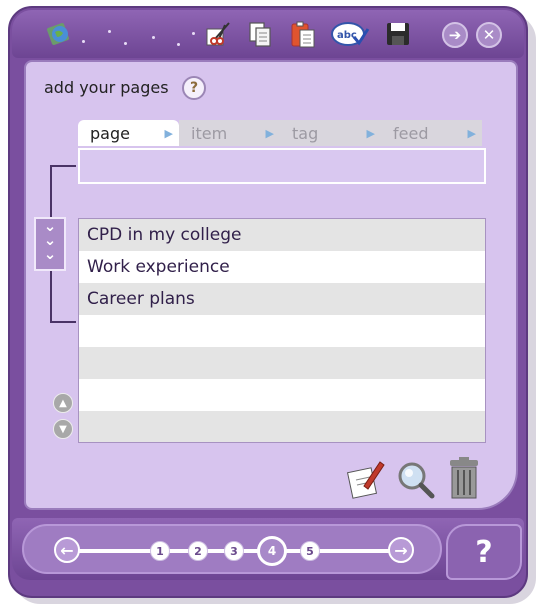 This screenshot has width=539, height=607. I want to click on page-4-button: 4, so click(272, 551).